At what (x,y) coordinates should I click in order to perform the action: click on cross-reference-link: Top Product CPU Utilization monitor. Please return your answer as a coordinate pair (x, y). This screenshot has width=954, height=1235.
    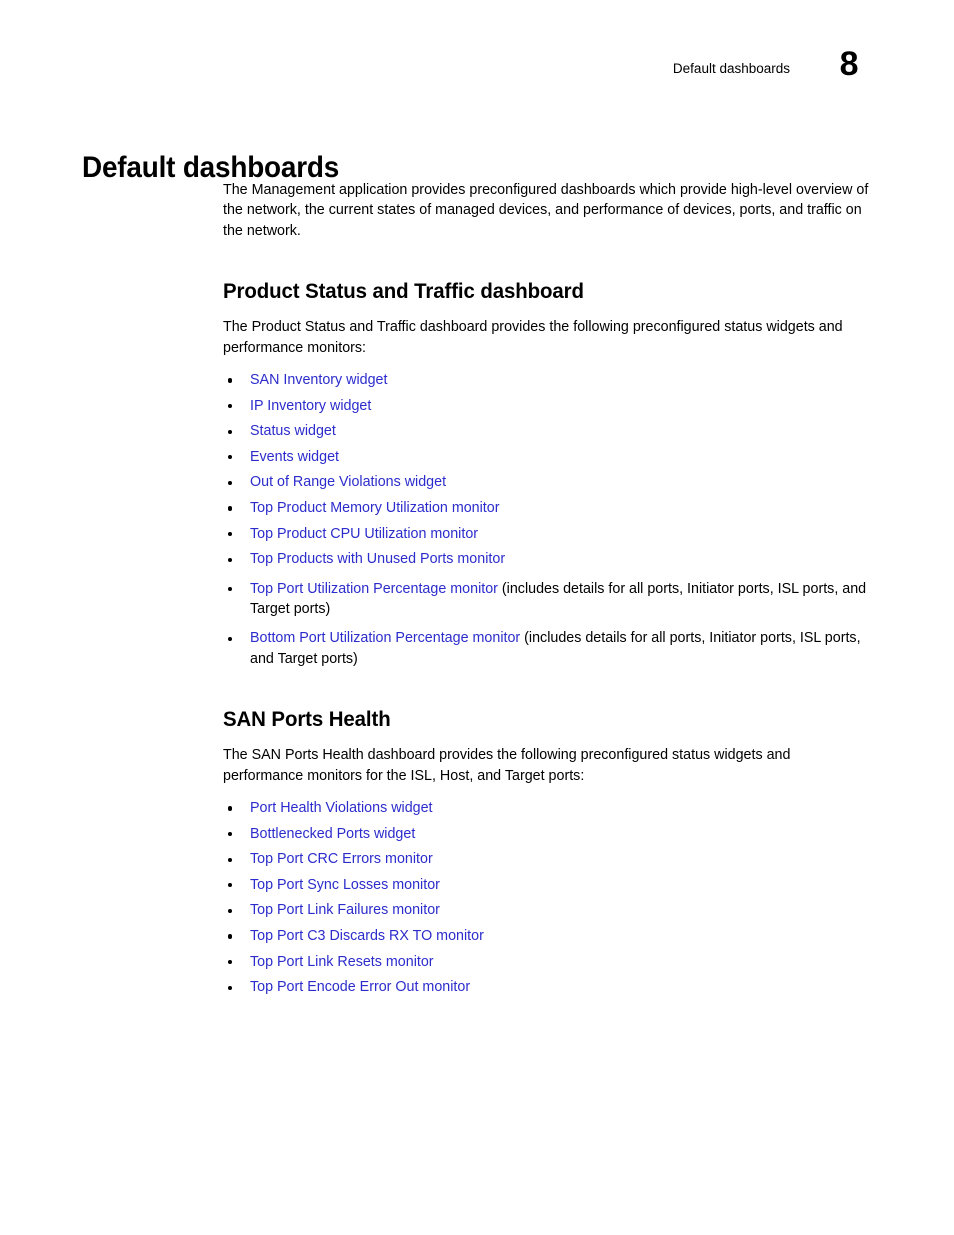
    Looking at the image, I should click on (364, 534).